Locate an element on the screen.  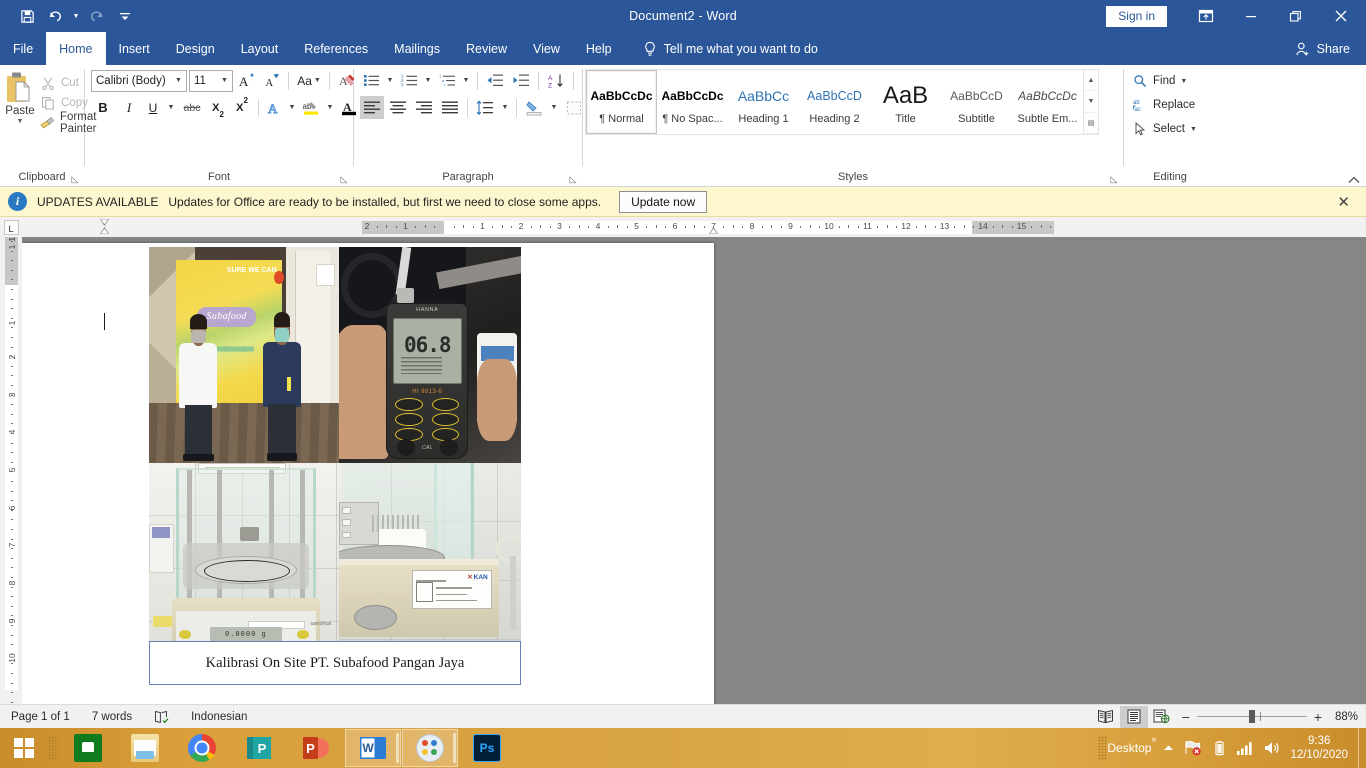
change-case-dropdown-icon: ▼ is located at coordinates (317, 80).